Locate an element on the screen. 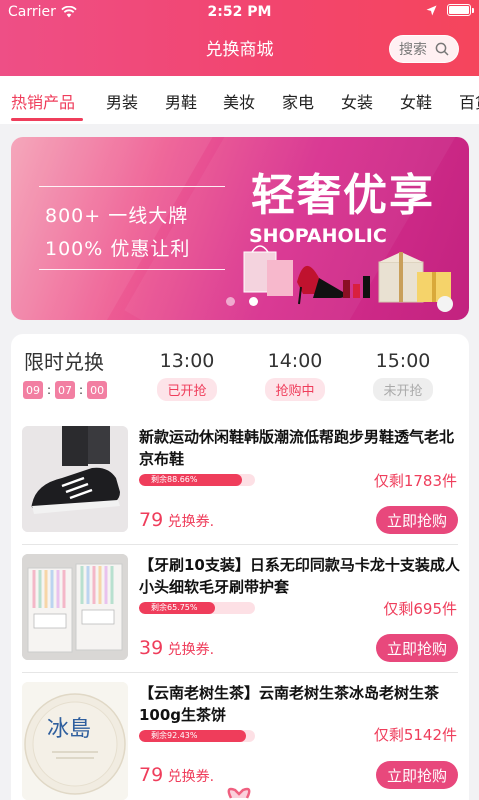 The width and height of the screenshot is (479, 800). tab-womenswear: 女装 is located at coordinates (357, 101).